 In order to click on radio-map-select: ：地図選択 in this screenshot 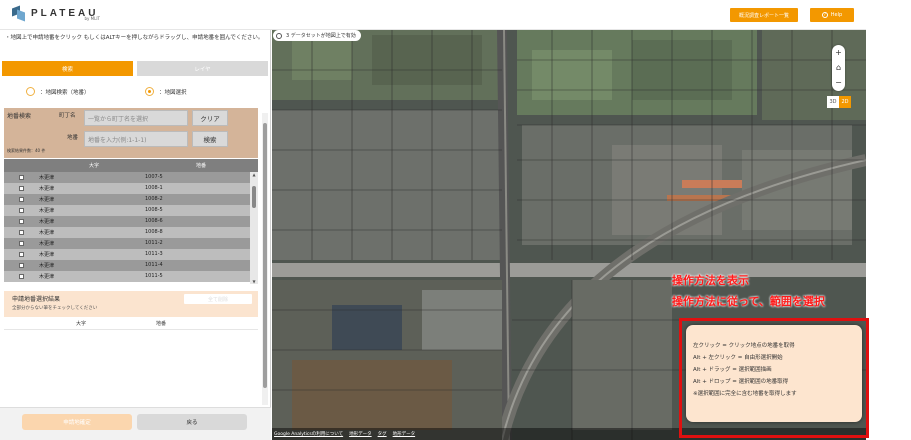, I will do `click(166, 91)`.